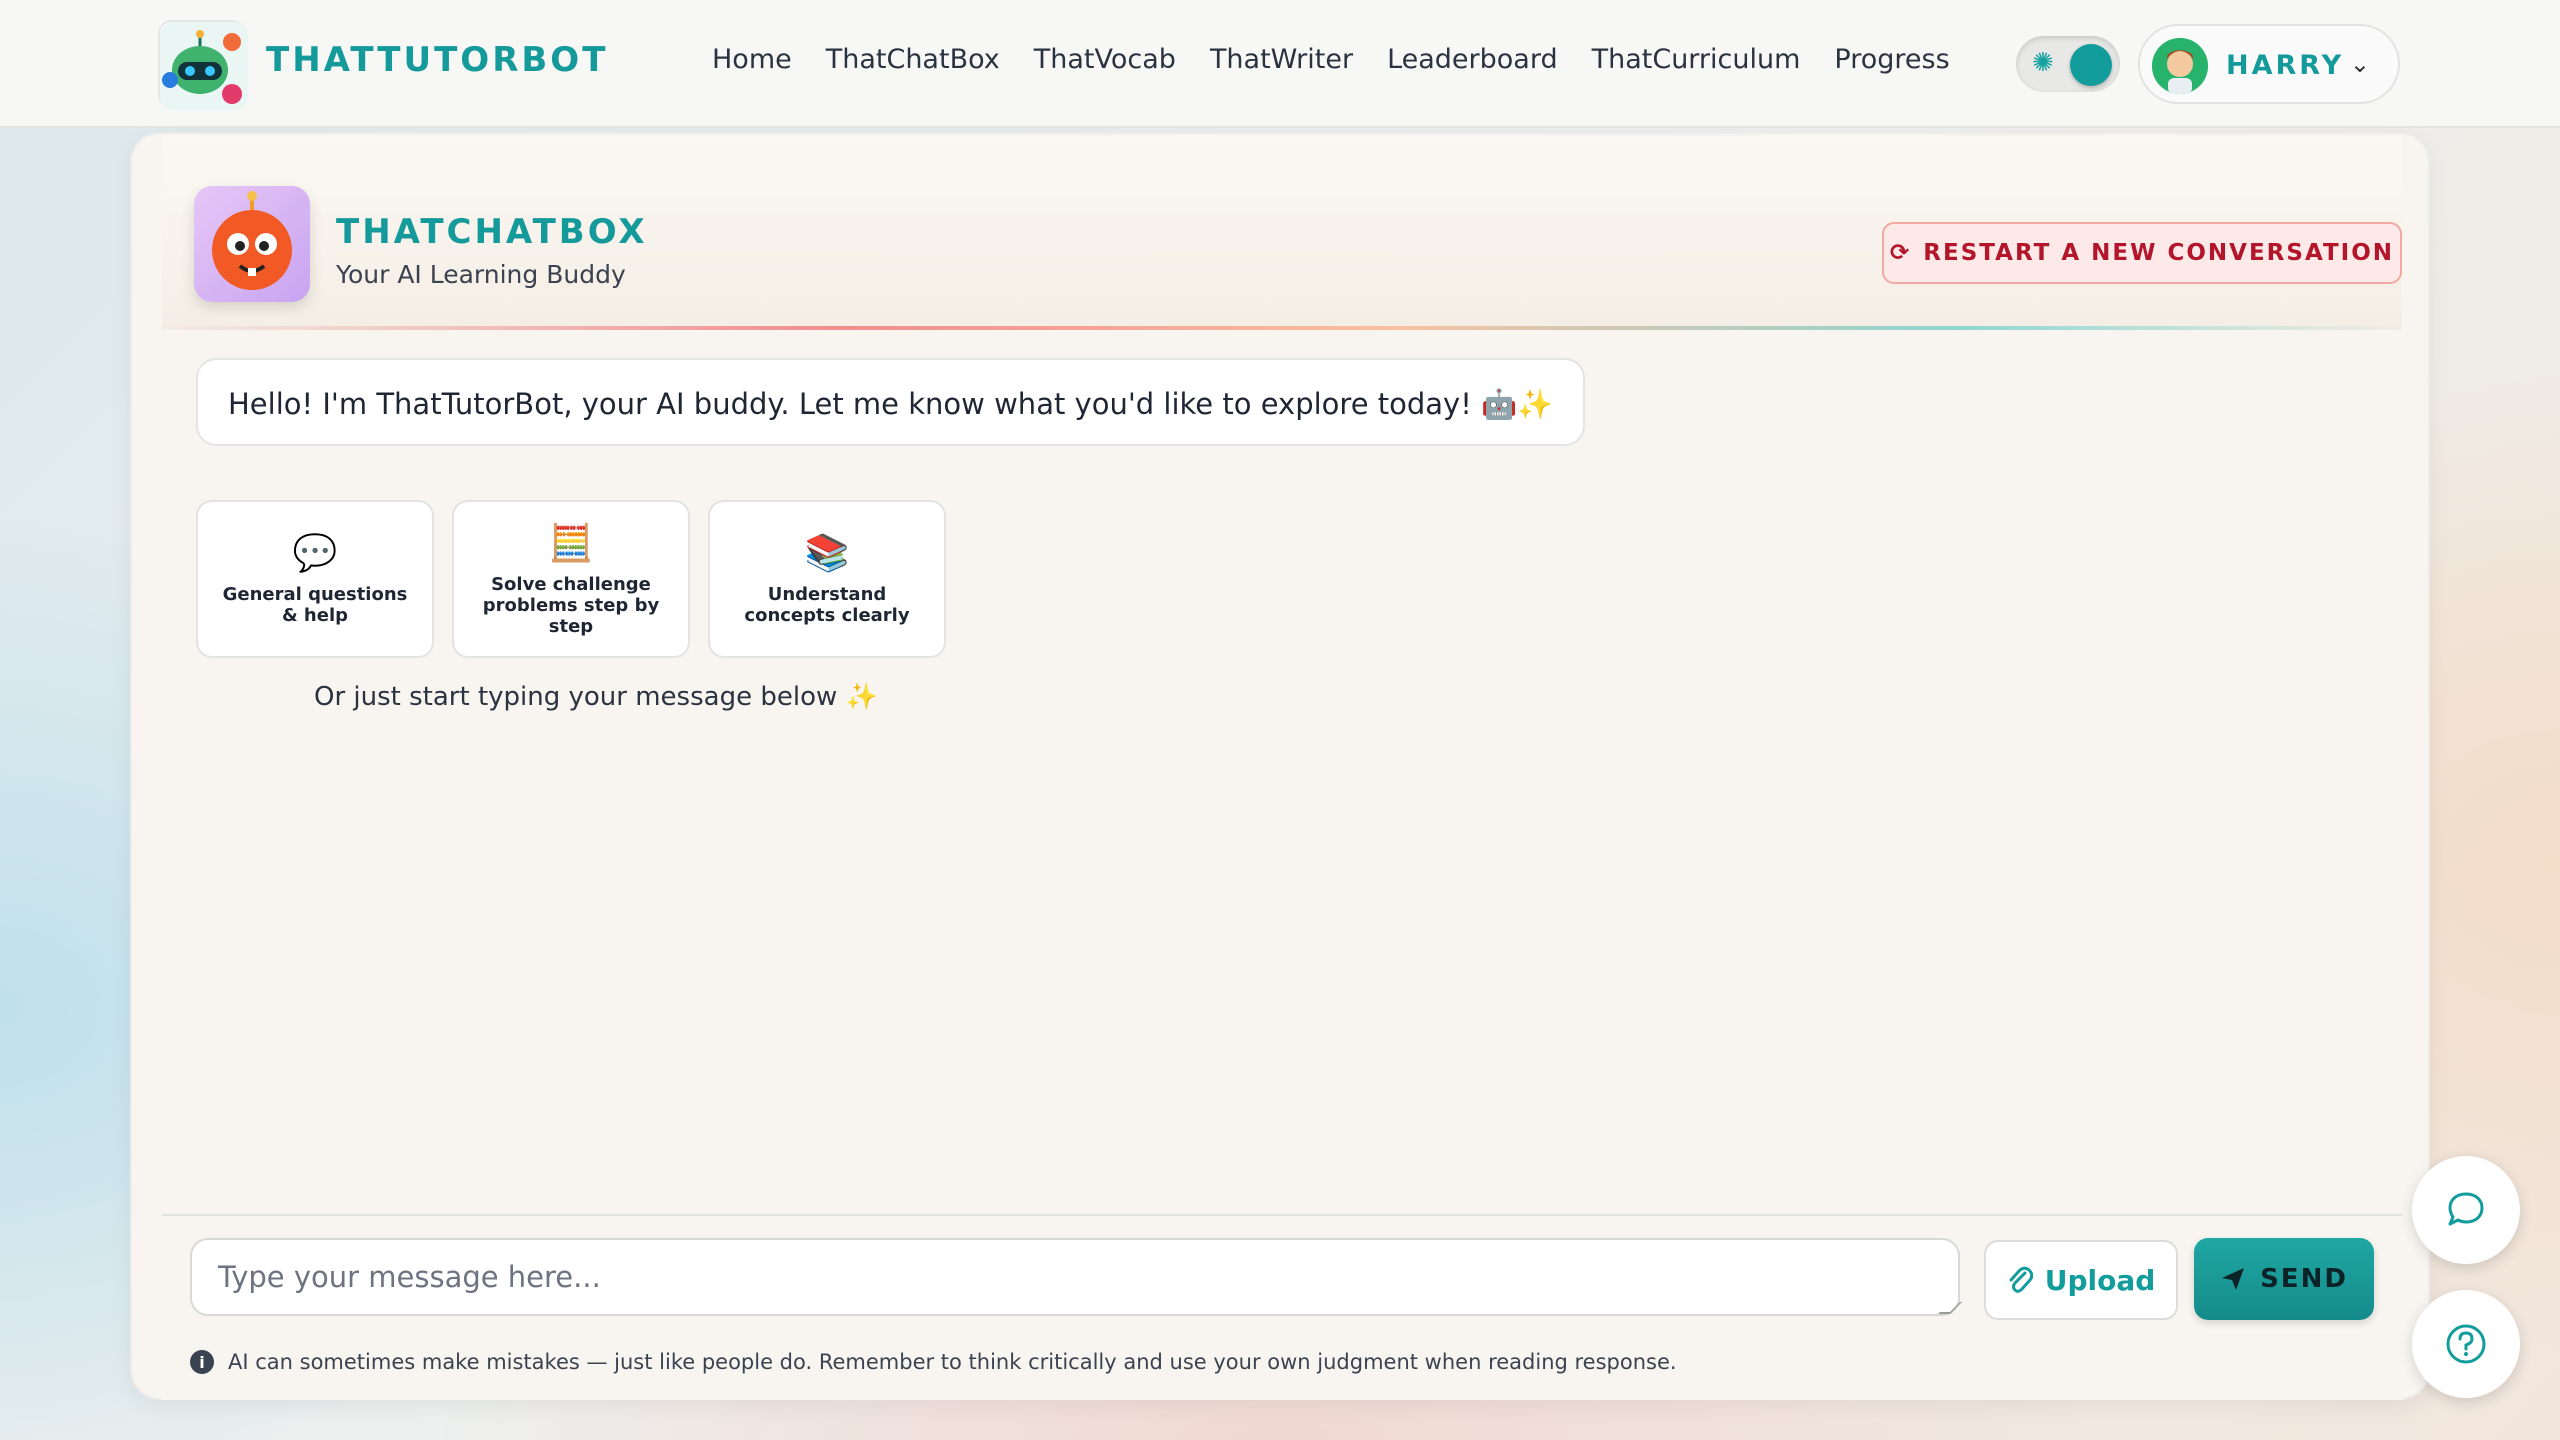 The image size is (2560, 1440). I want to click on brand-title: THATTUTORBOT, so click(437, 60).